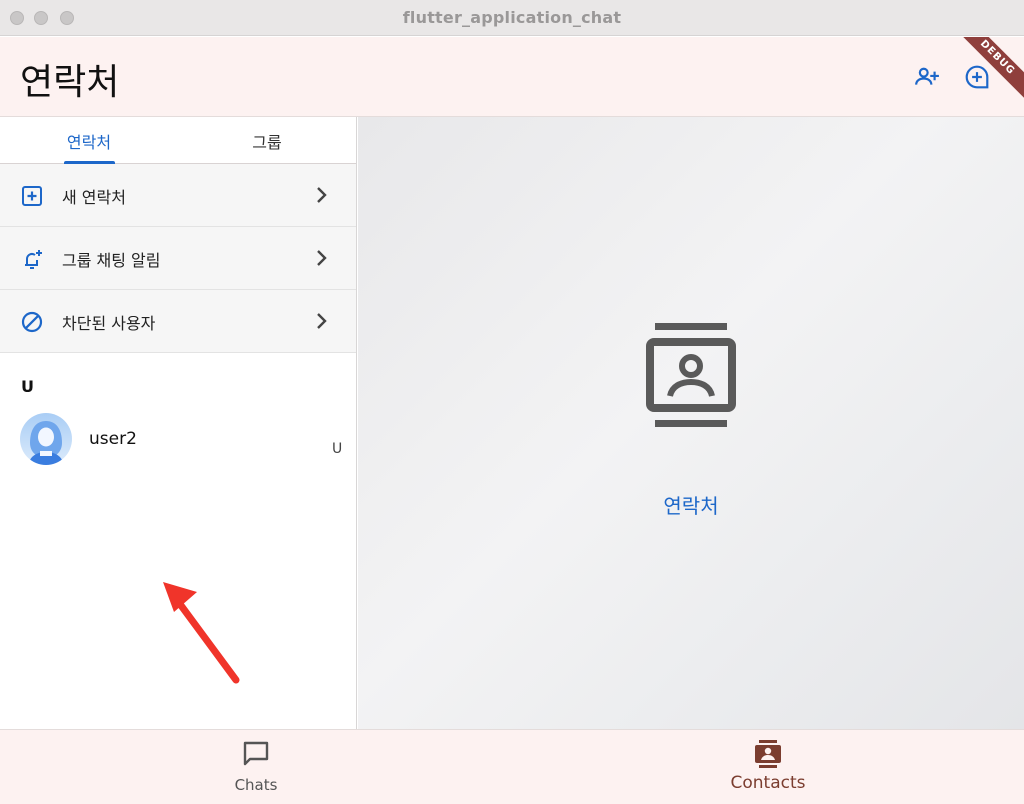 This screenshot has height=804, width=1024. I want to click on contact-page-icon, so click(691, 375).